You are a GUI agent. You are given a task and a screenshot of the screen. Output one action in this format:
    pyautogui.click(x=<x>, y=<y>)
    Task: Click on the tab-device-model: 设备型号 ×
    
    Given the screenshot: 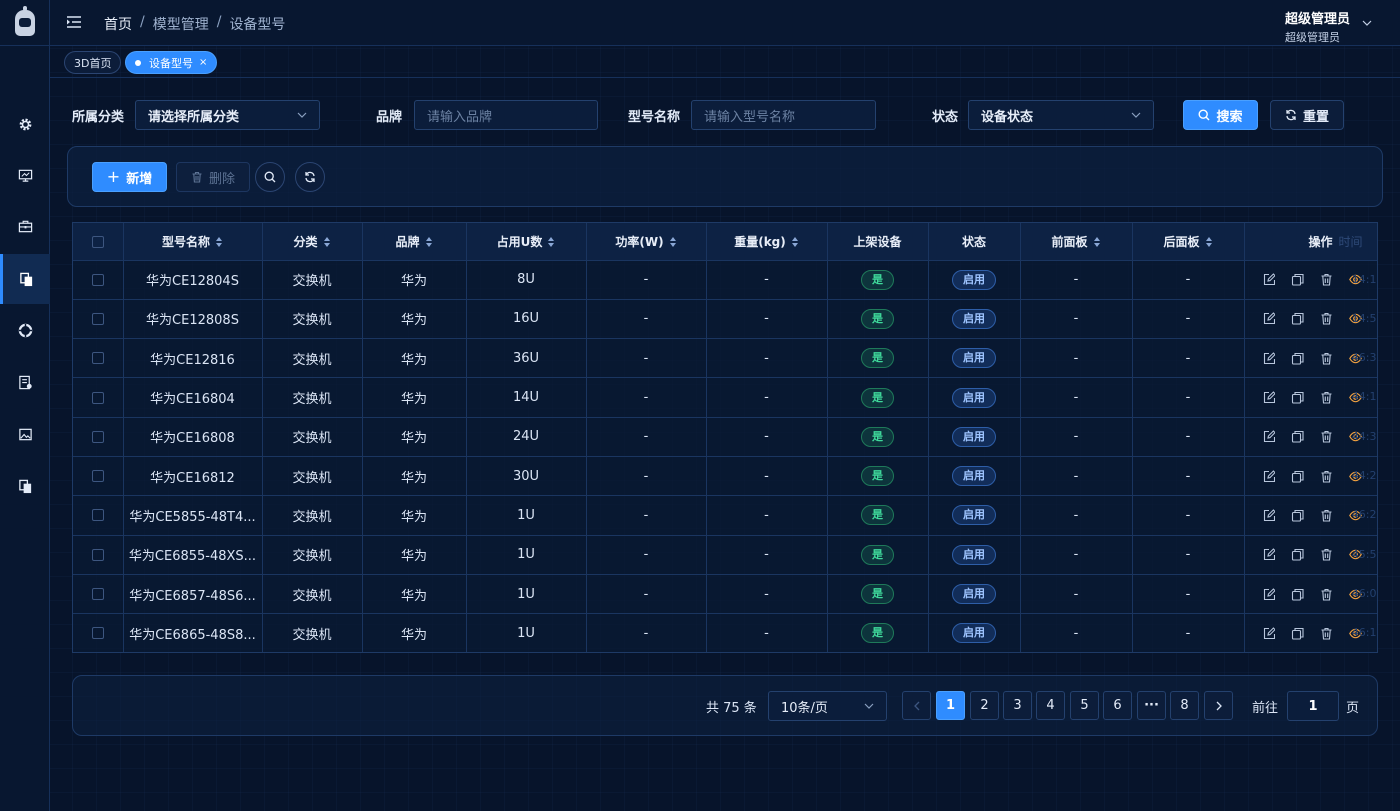 What is the action you would take?
    pyautogui.click(x=171, y=62)
    